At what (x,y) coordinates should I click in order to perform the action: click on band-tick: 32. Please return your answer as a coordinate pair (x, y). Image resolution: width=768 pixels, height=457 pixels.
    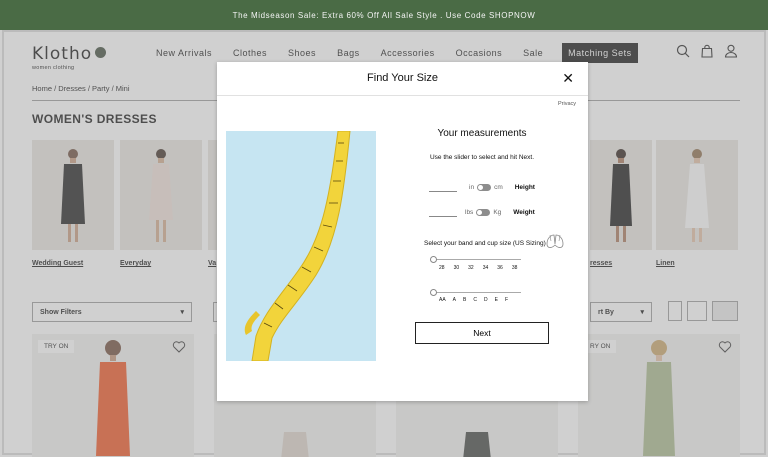
    Looking at the image, I should click on (471, 268).